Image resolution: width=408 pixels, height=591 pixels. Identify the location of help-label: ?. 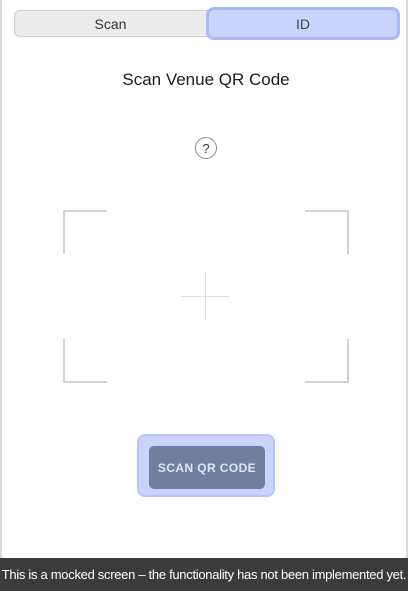
(206, 148).